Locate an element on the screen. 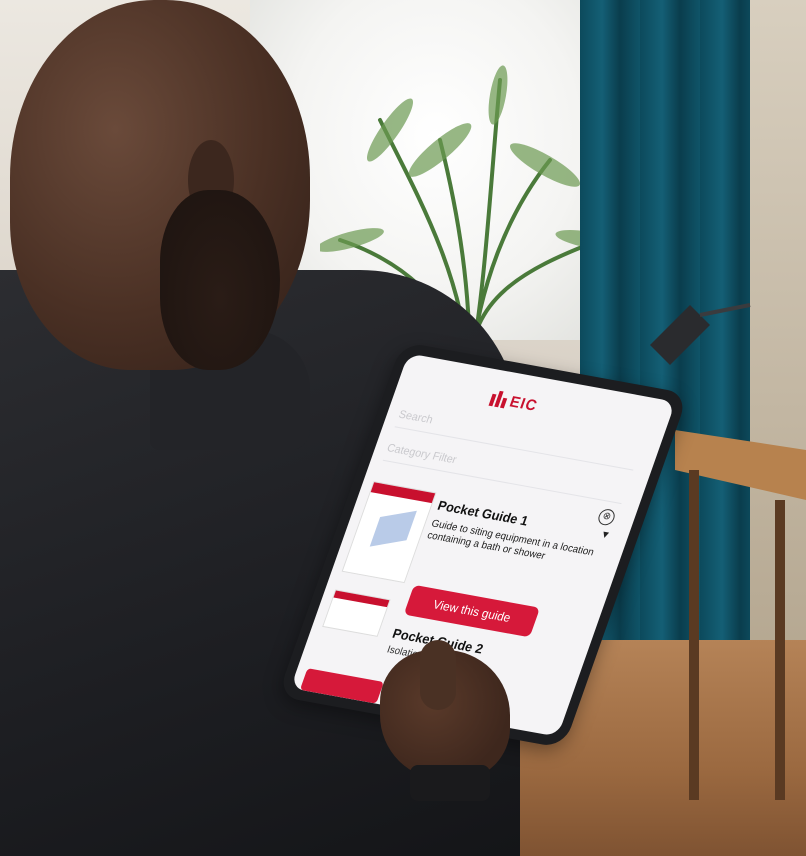  partial-button is located at coordinates (341, 686).